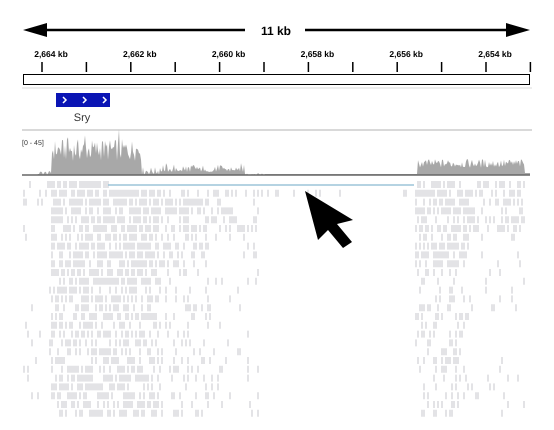  I want to click on tick-label: 2,656 kb, so click(406, 54).